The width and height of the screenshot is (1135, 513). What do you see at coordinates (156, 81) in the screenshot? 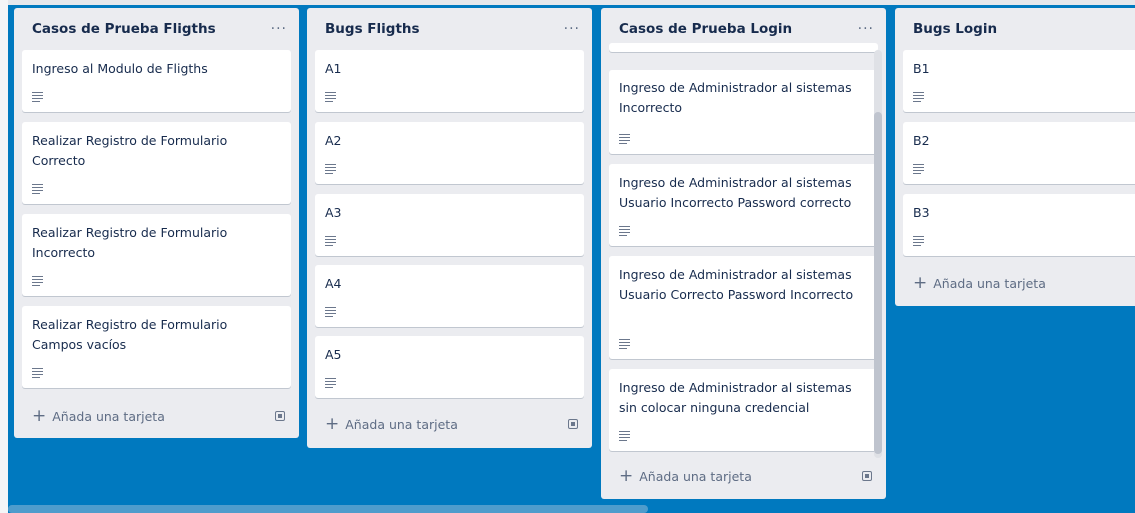
I see `card: Ingreso al Modulo de Fligths` at bounding box center [156, 81].